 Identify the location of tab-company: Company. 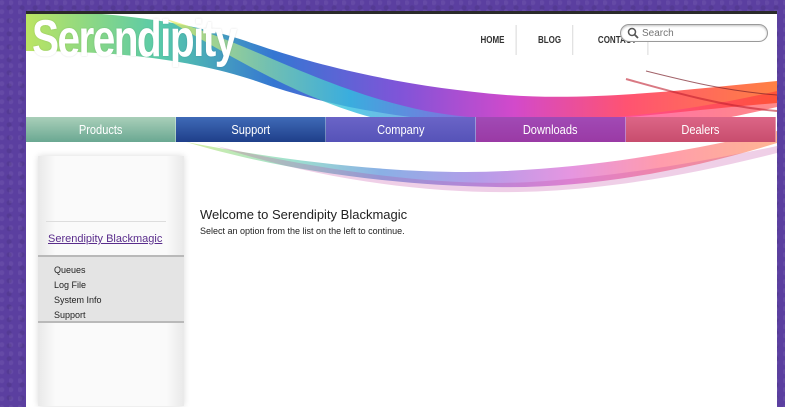
(401, 129).